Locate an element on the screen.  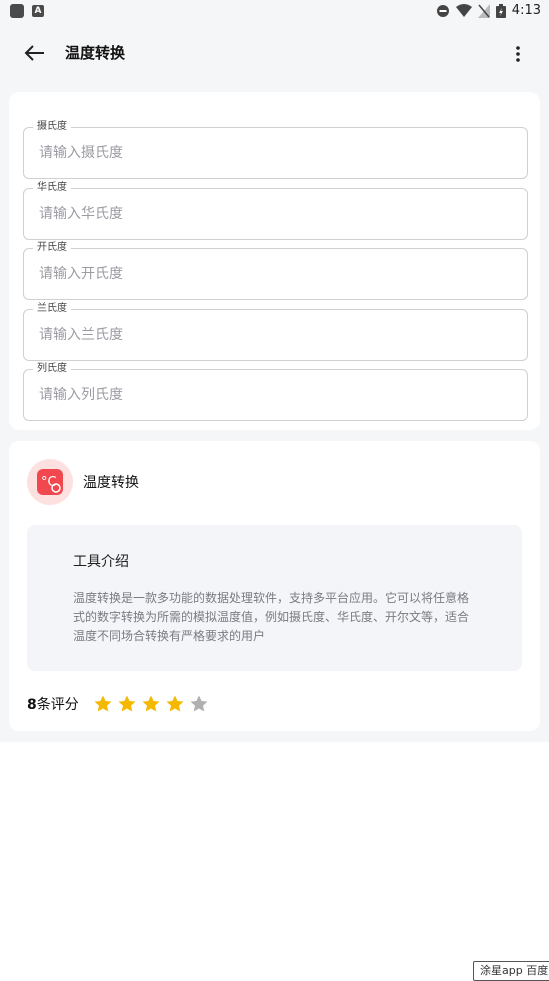
star-rating is located at coordinates (151, 704).